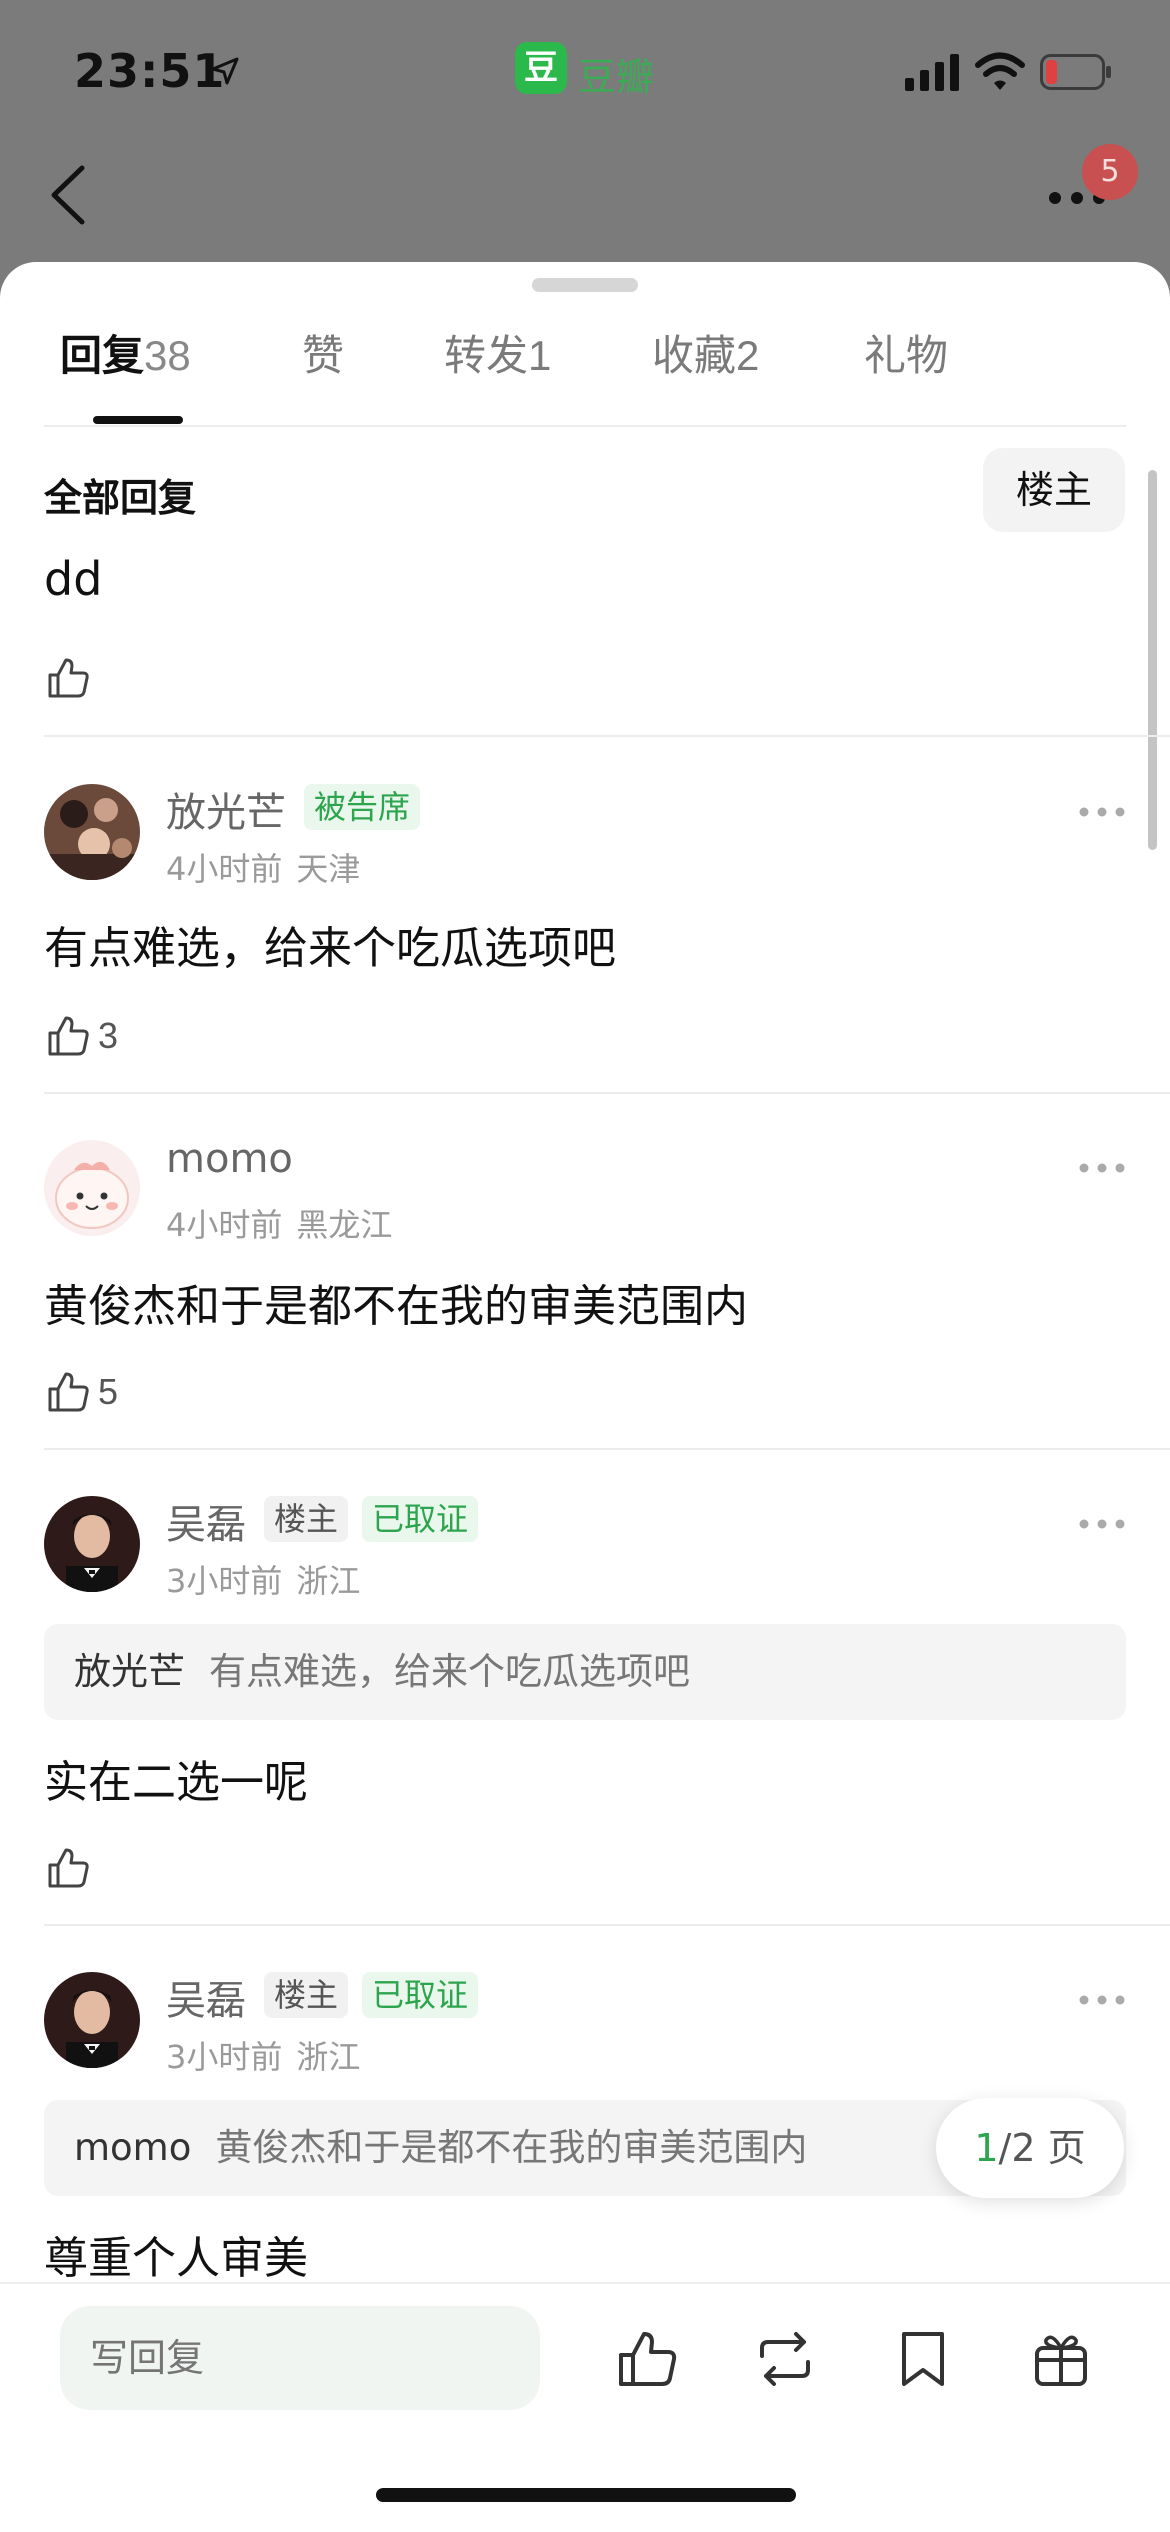 This screenshot has width=1170, height=2532. I want to click on reply-input, so click(300, 2358).